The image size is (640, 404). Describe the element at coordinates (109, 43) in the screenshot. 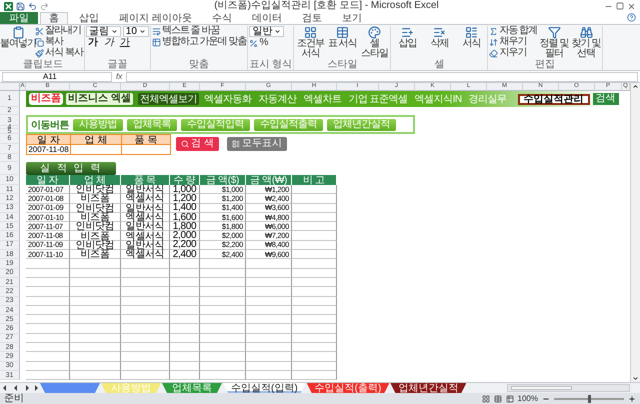

I see `italic-button: 가` at that location.